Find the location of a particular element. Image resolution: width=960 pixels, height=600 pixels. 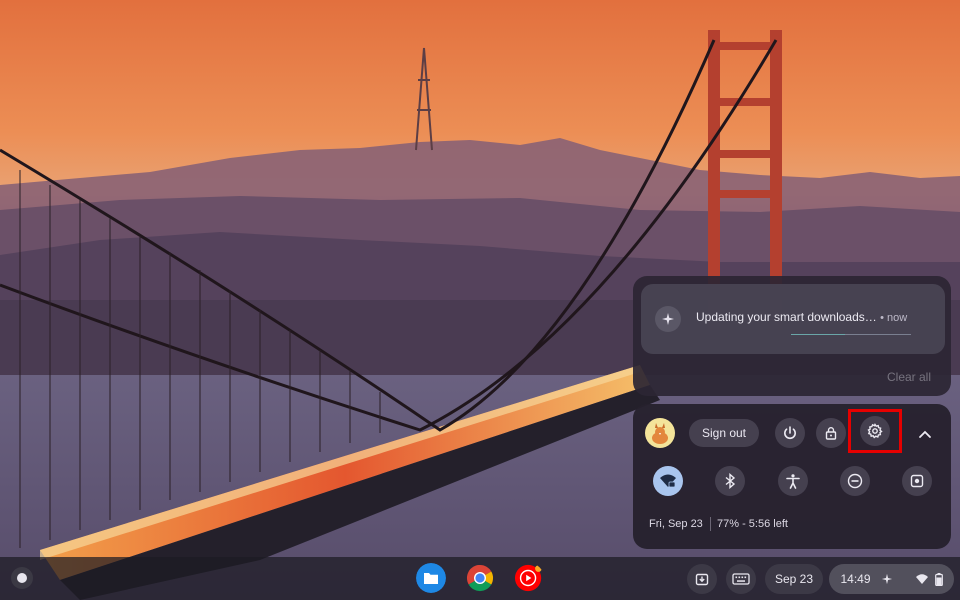

launcher-icon is located at coordinates (22, 578).